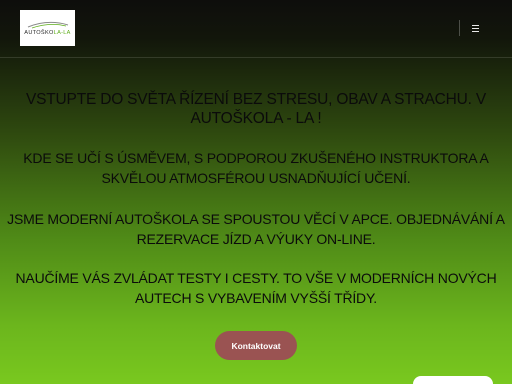 The image size is (512, 384). I want to click on hamburger-menu-icon, so click(475, 28).